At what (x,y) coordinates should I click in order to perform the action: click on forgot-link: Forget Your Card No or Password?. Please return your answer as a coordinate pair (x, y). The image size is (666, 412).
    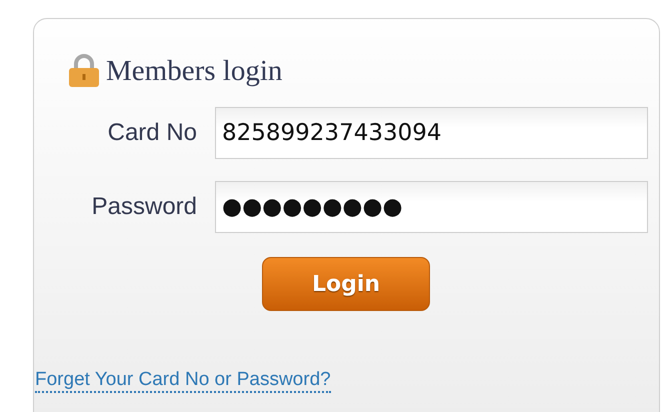
    Looking at the image, I should click on (183, 381).